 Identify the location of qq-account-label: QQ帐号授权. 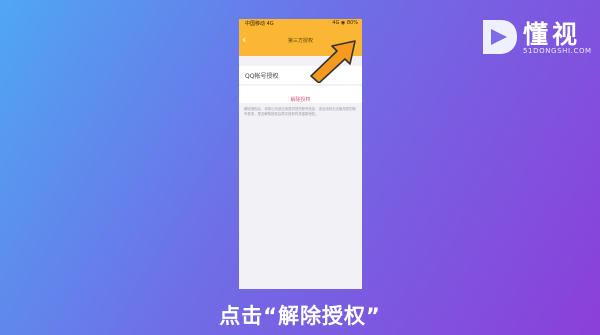
(262, 76).